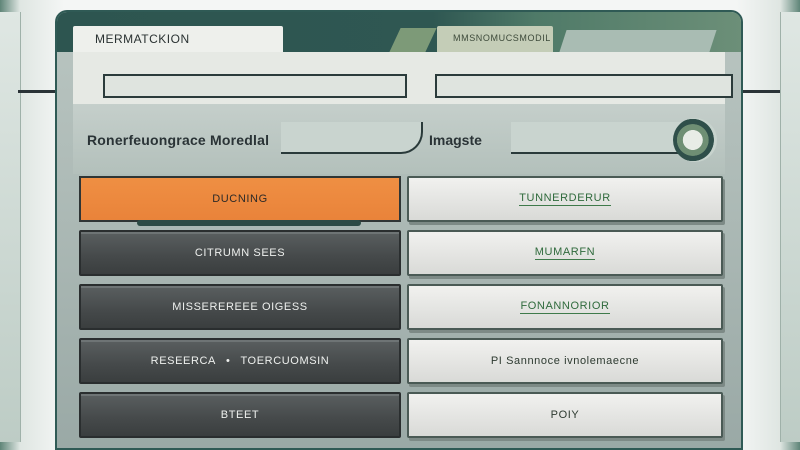  I want to click on left-rail, so click(37, 91).